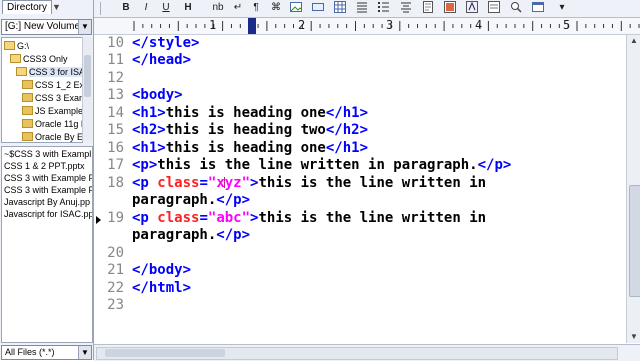 This screenshot has height=361, width=640. What do you see at coordinates (44, 166) in the screenshot?
I see `file-item: CSS 1 & 2 PPT.pptx` at bounding box center [44, 166].